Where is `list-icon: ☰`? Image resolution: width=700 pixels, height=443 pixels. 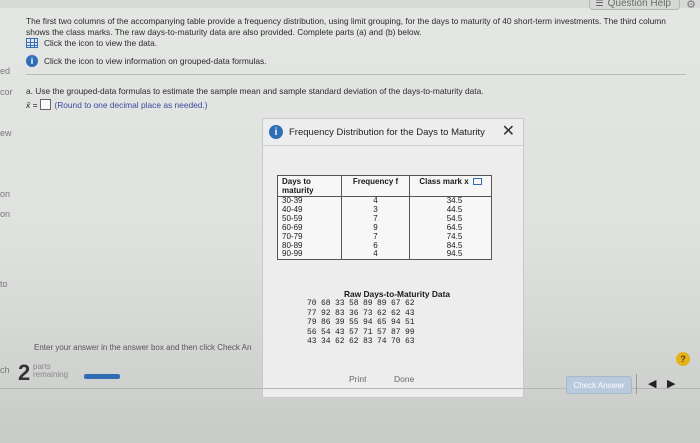
list-icon: ☰ is located at coordinates (599, 4).